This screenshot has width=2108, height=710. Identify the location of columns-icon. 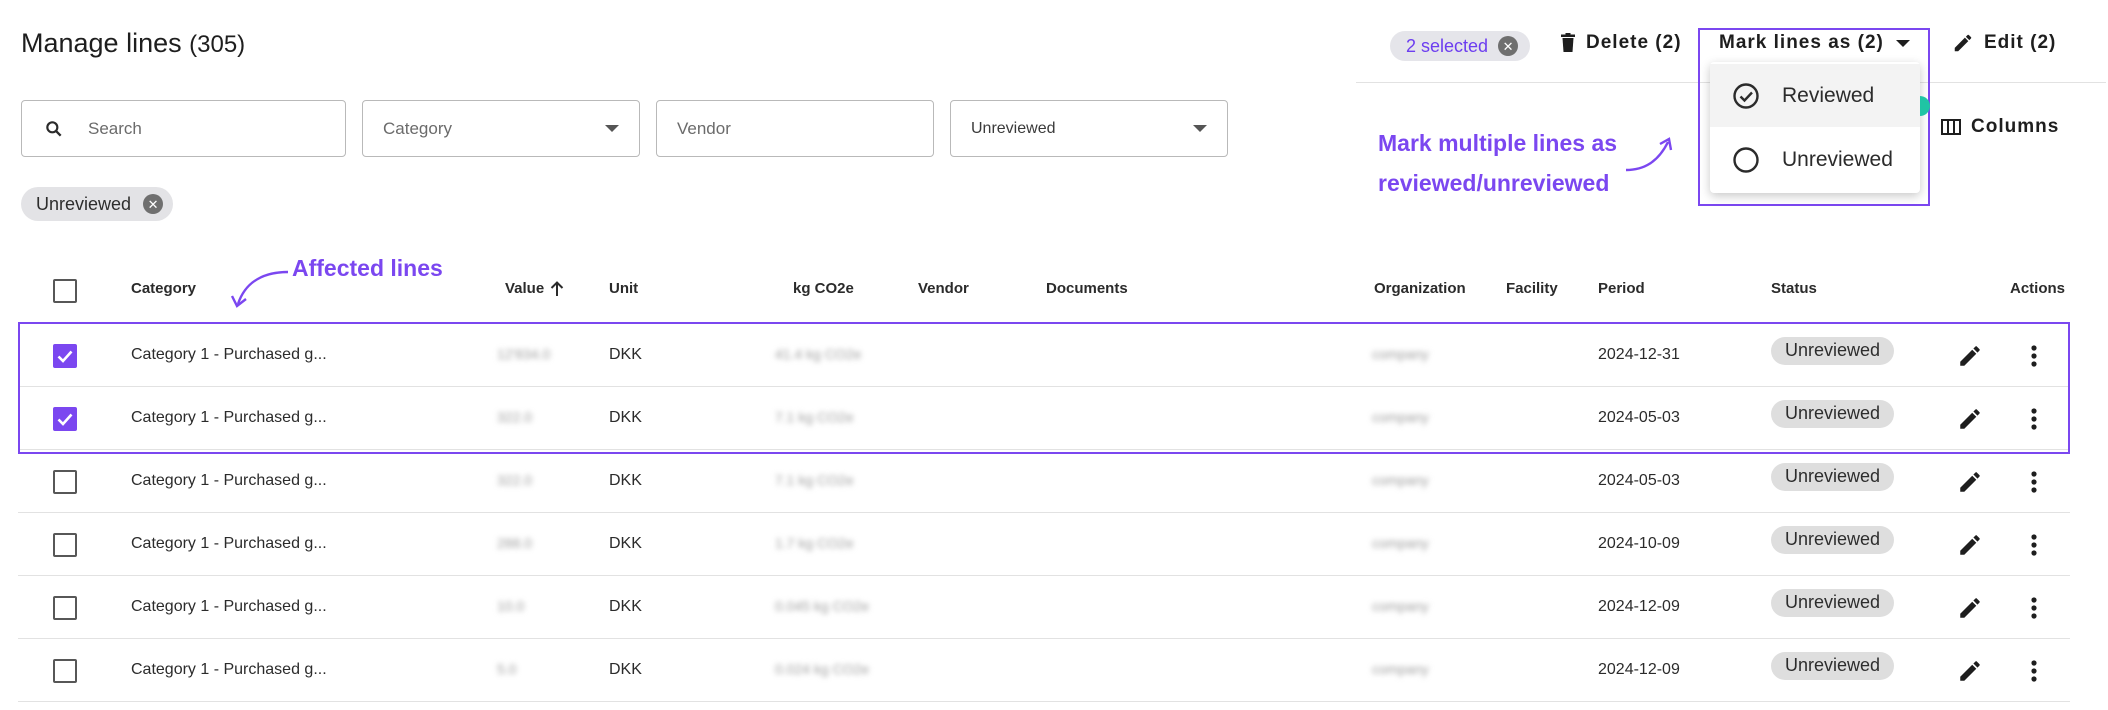
(1951, 127).